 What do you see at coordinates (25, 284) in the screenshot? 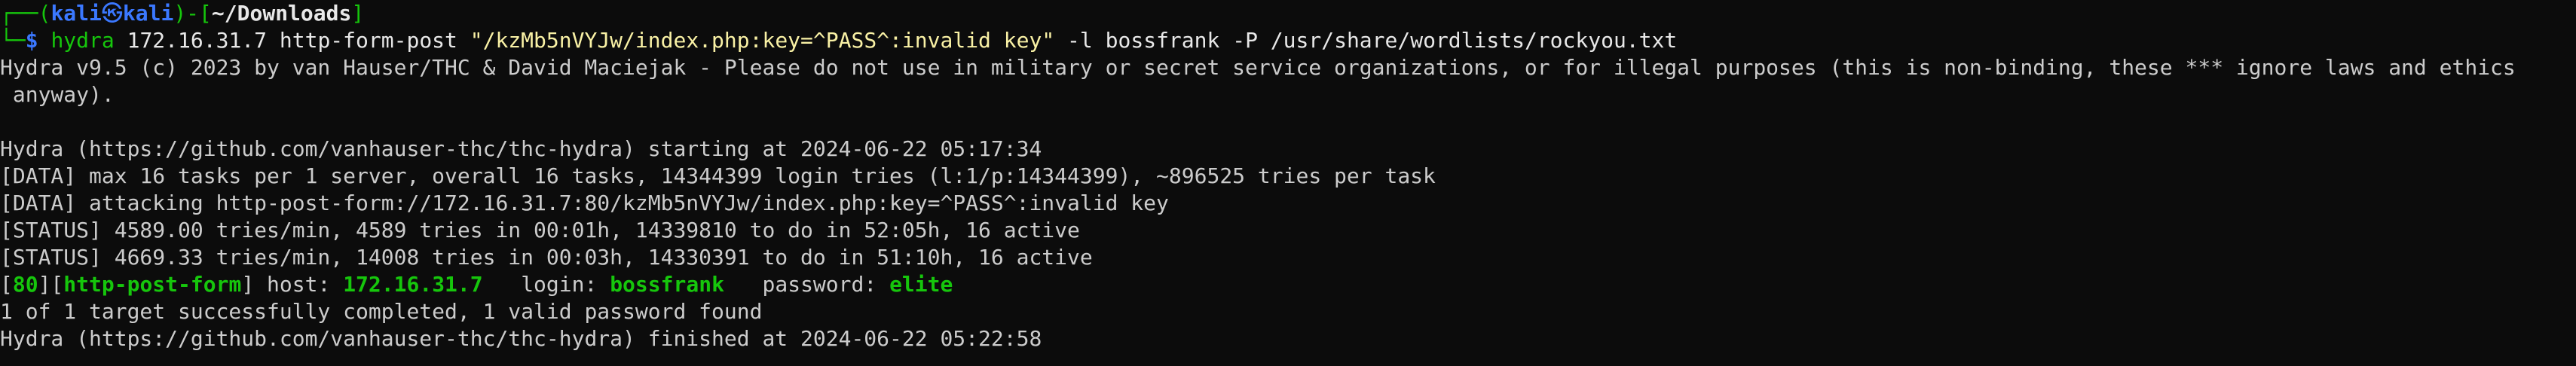
I see `result-port: 80` at bounding box center [25, 284].